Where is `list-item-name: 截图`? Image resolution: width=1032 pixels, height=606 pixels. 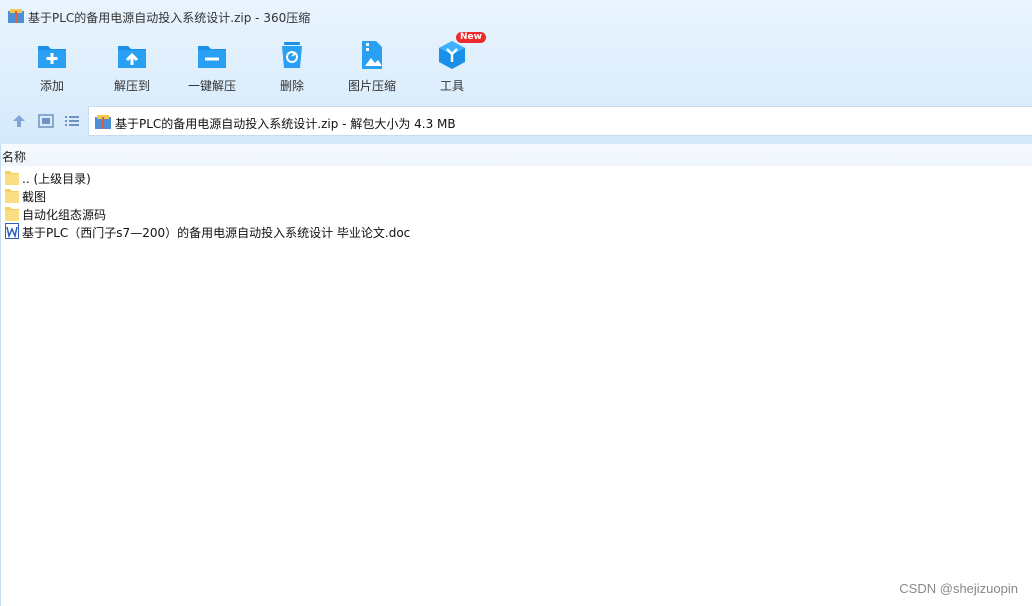 list-item-name: 截图 is located at coordinates (34, 197).